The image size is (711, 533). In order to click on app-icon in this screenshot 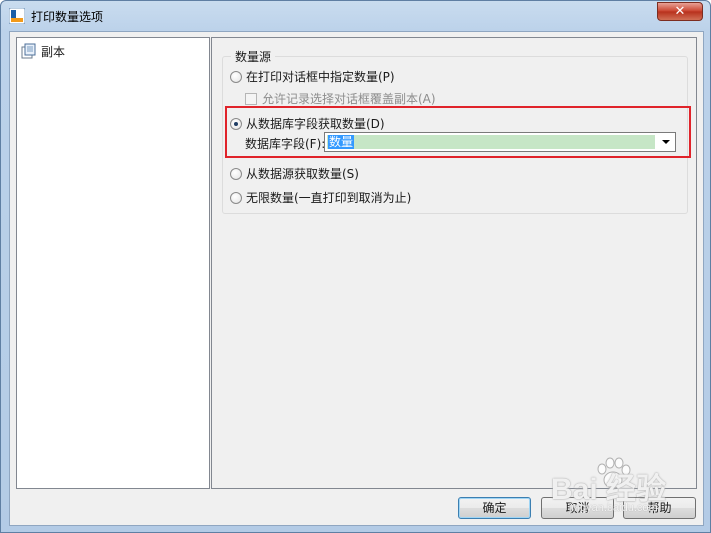, I will do `click(17, 16)`.